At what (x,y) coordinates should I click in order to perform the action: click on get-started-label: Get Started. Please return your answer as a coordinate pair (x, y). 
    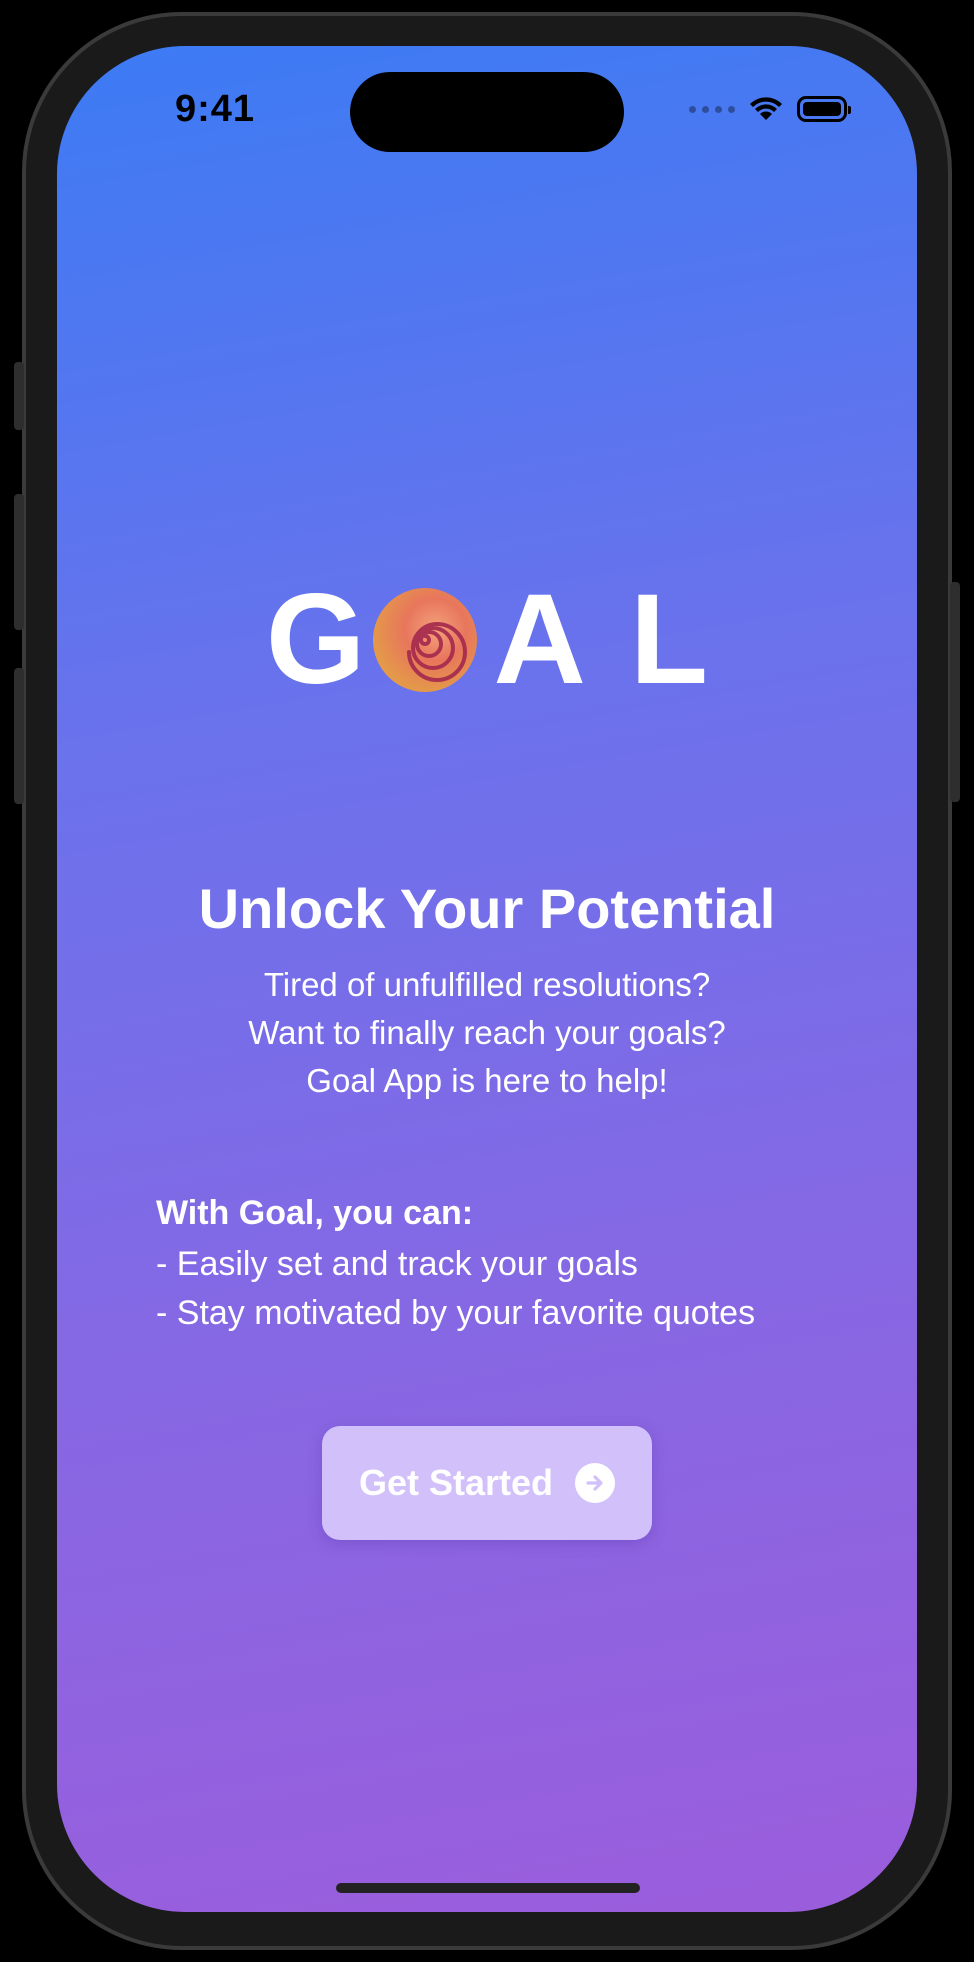
    Looking at the image, I should click on (456, 1482).